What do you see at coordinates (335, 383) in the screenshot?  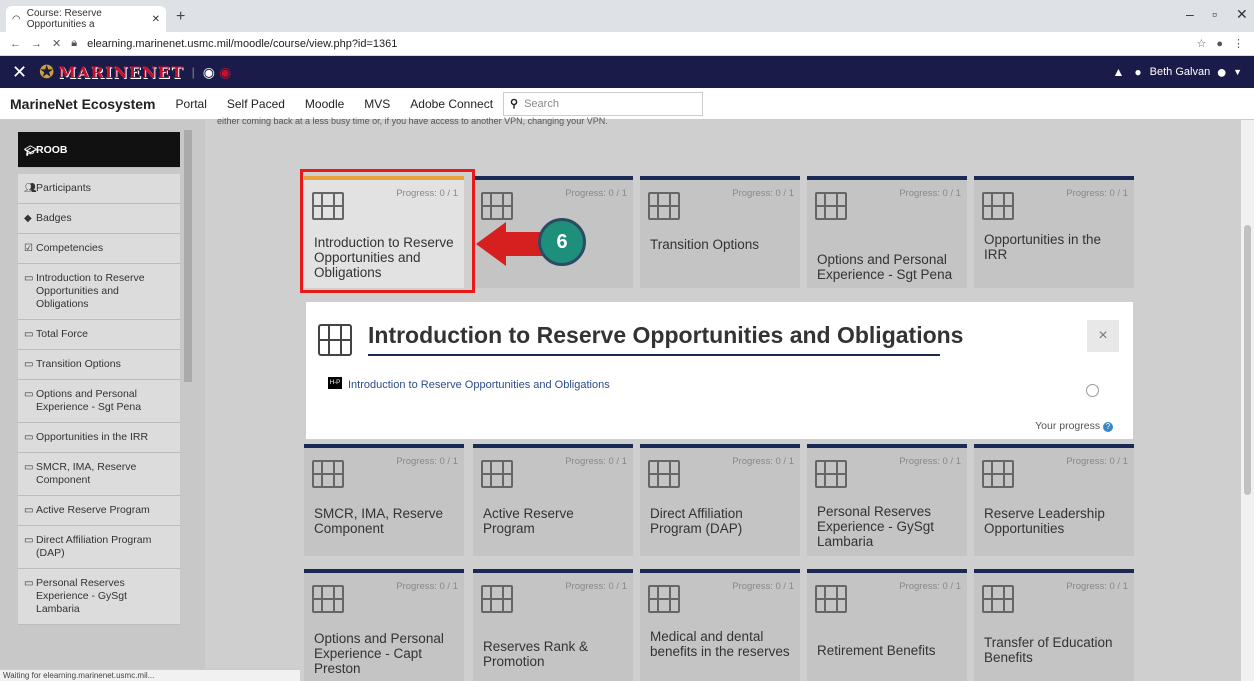 I see `hp-icon: H-P` at bounding box center [335, 383].